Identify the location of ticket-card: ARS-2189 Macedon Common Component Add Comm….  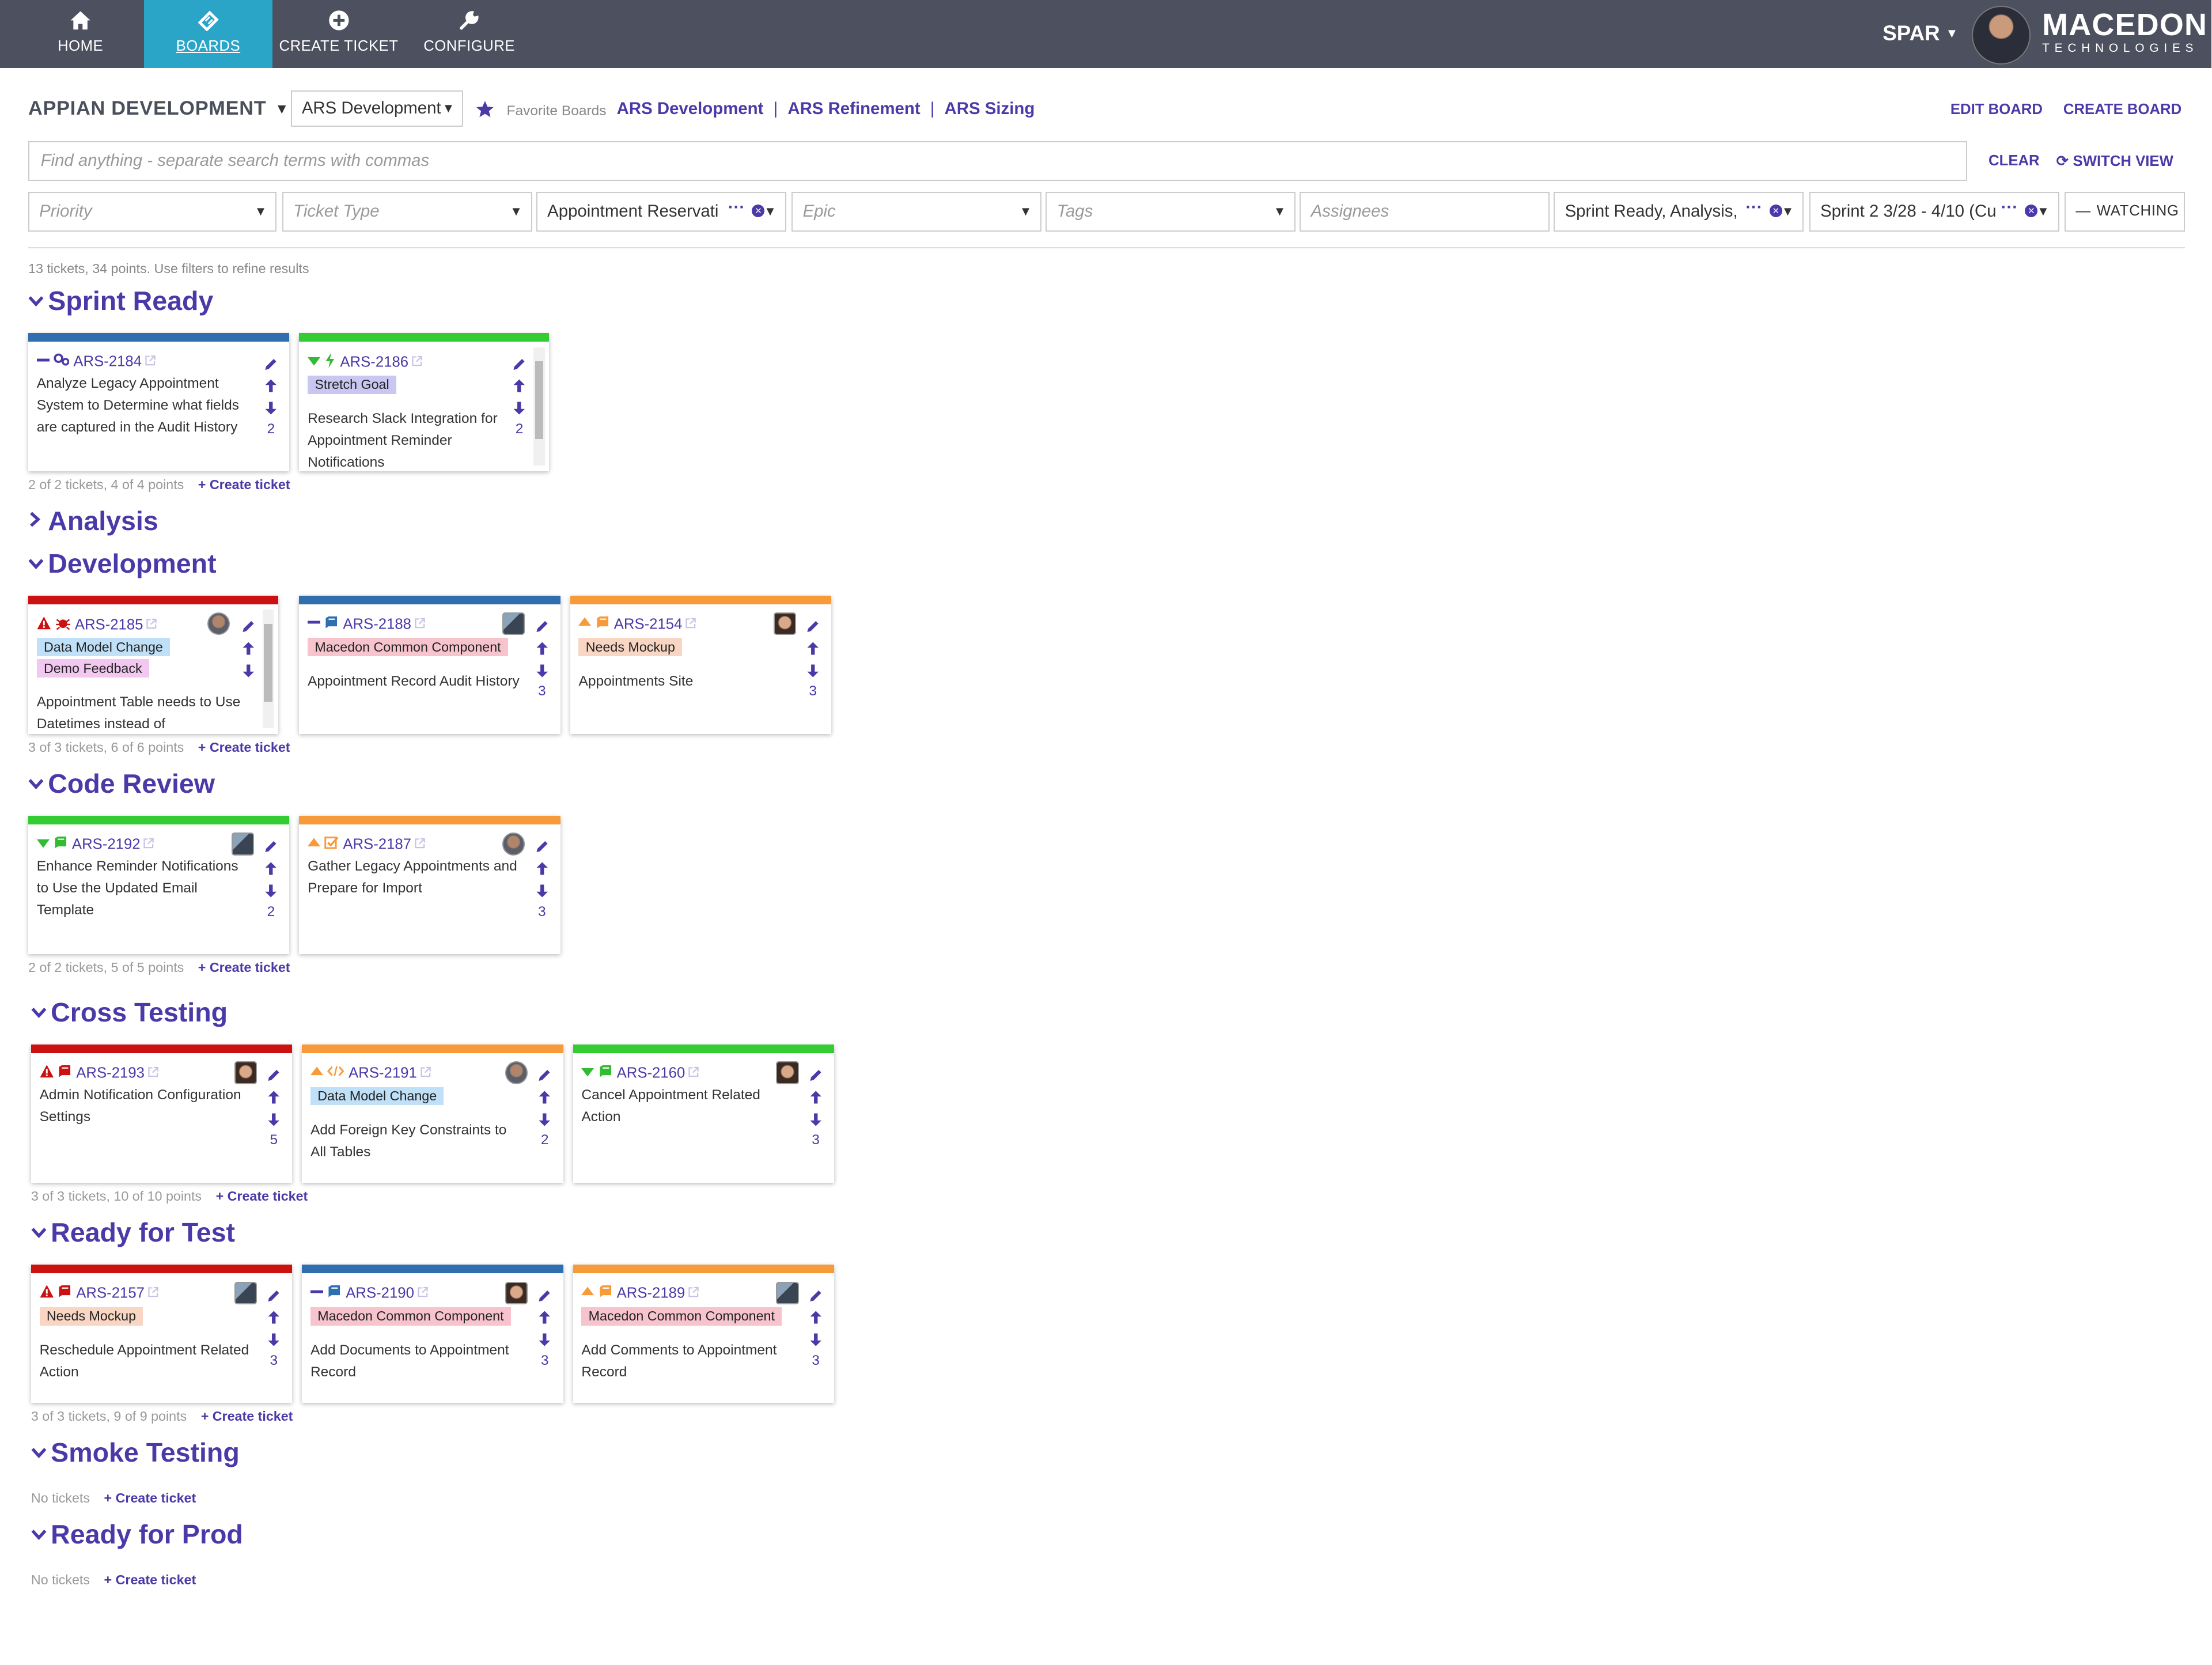
(703, 1334).